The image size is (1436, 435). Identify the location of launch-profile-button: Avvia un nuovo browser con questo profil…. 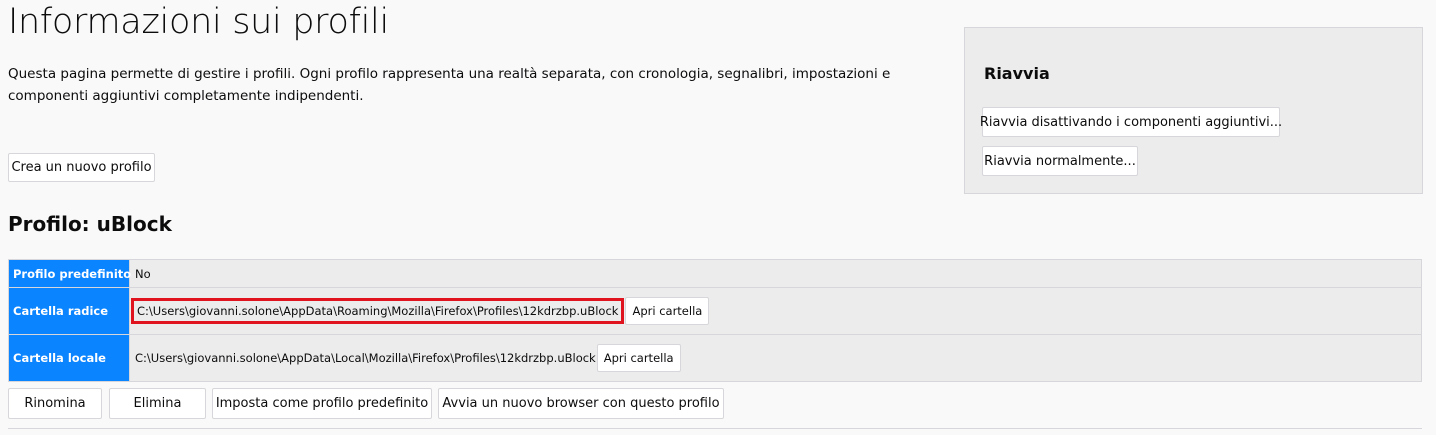
(581, 403).